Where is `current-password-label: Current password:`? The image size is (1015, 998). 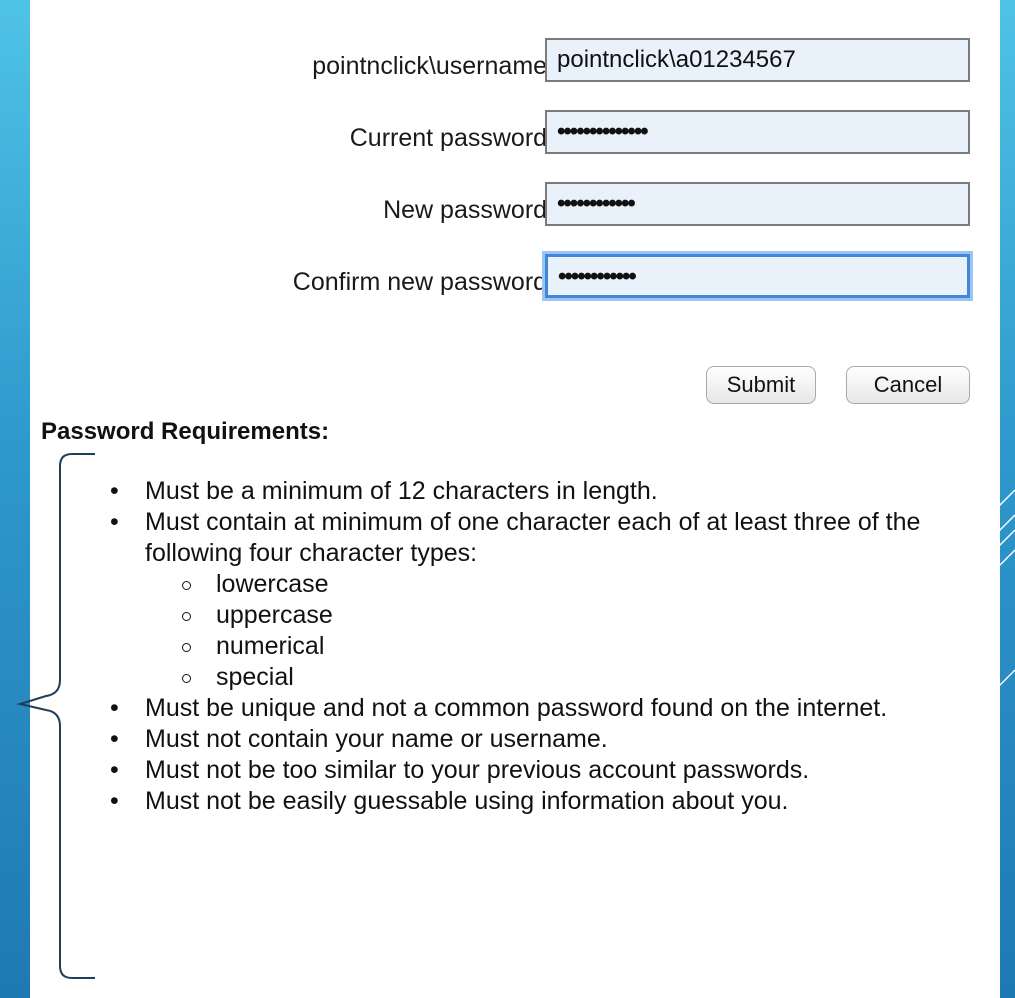 current-password-label: Current password: is located at coordinates (451, 138).